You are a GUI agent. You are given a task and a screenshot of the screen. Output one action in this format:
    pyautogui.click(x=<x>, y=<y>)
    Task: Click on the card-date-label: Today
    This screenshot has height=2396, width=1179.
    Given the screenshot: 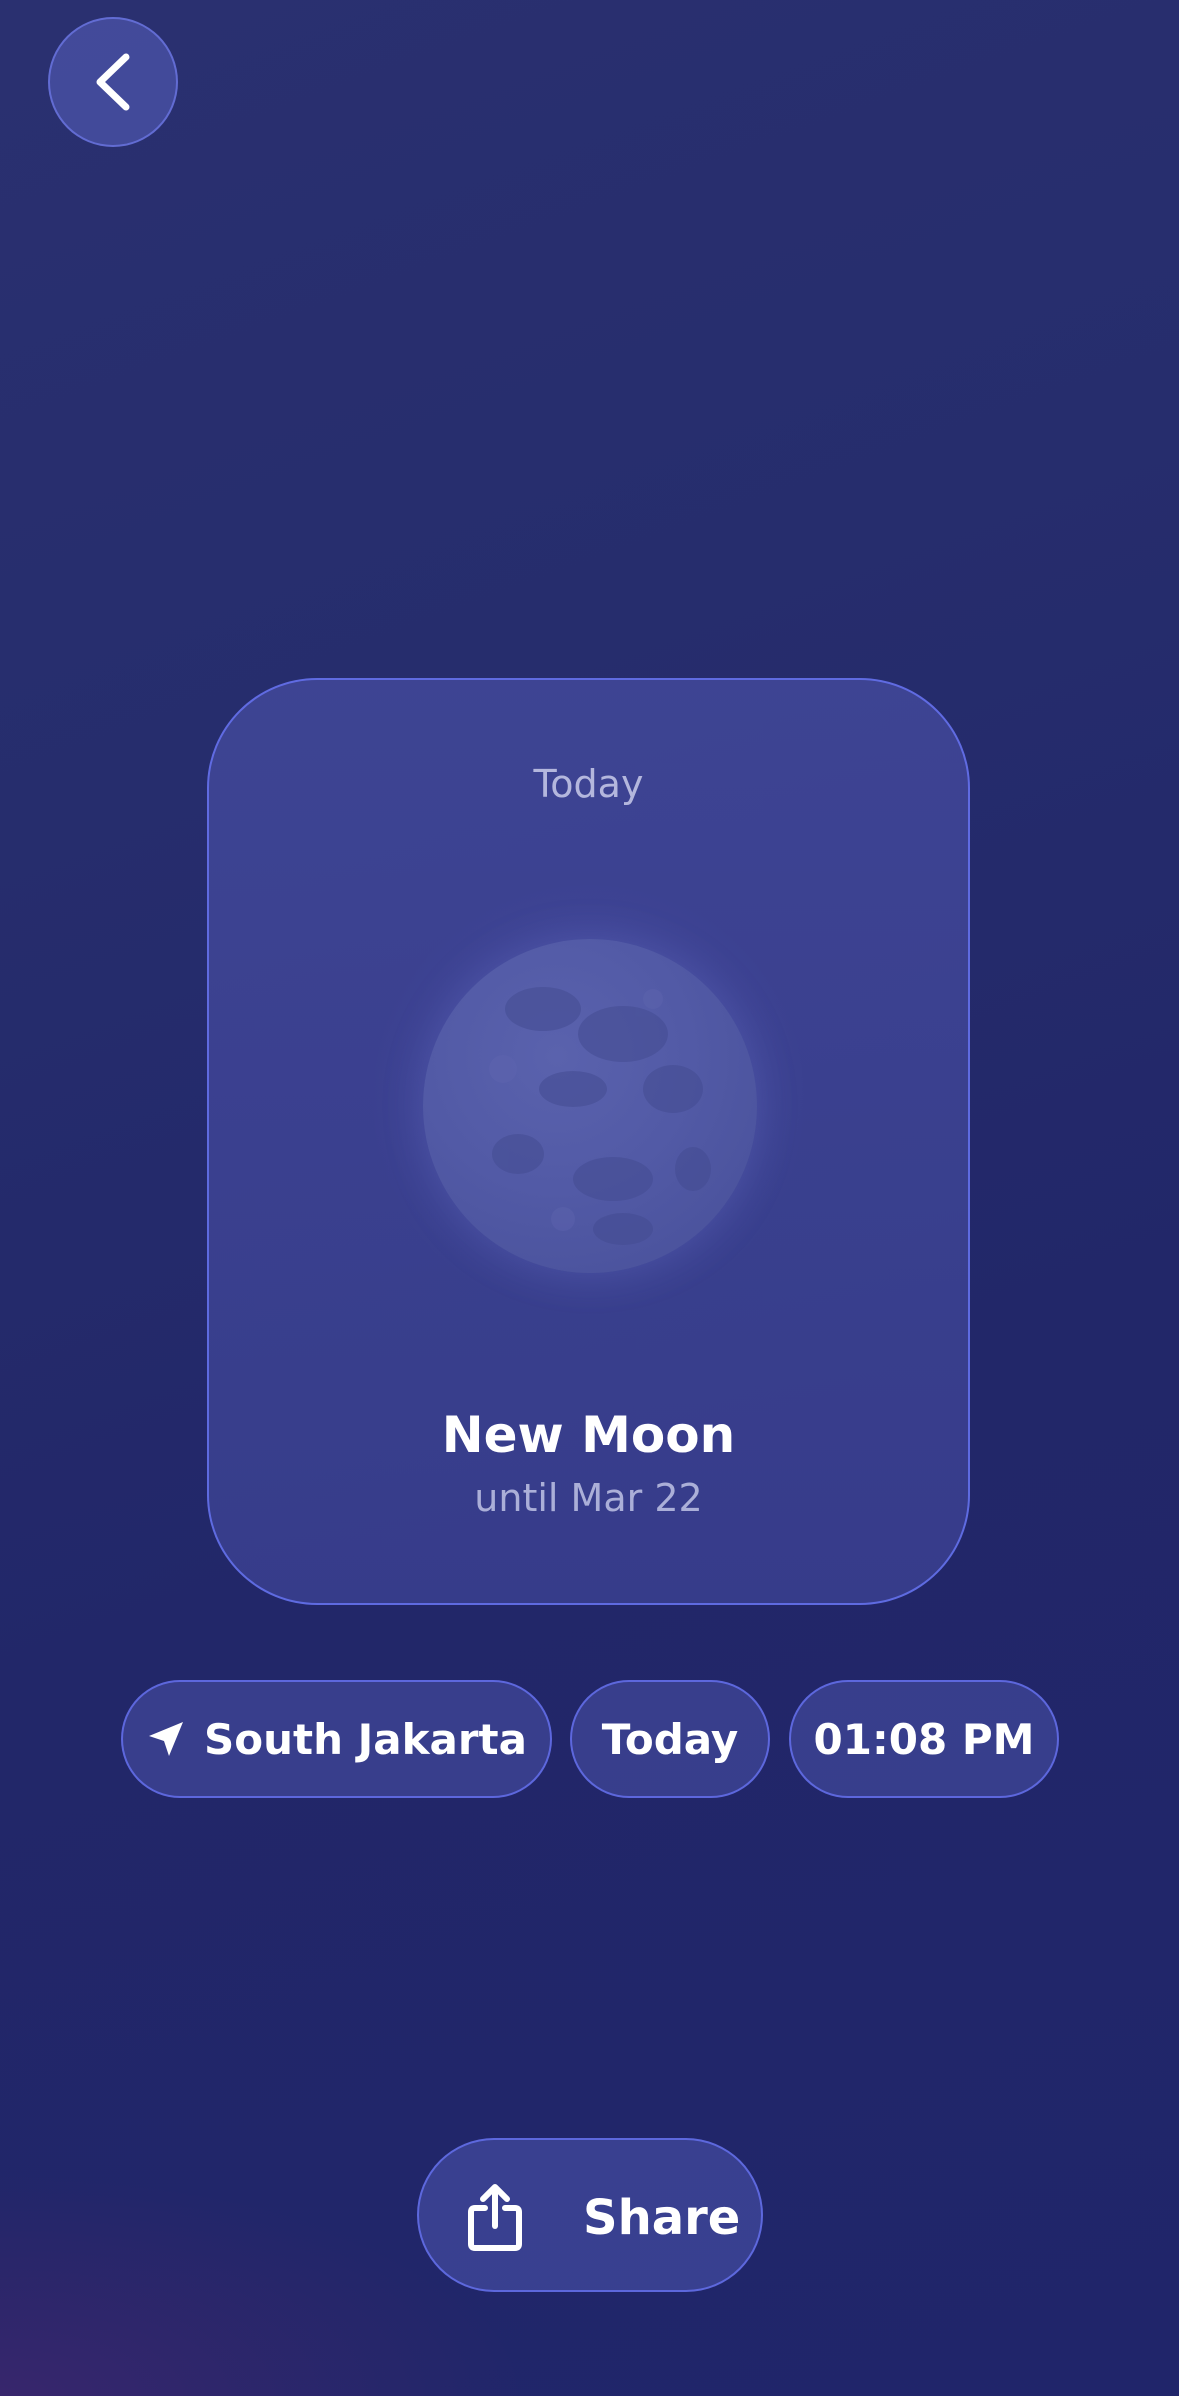 What is the action you would take?
    pyautogui.click(x=588, y=784)
    